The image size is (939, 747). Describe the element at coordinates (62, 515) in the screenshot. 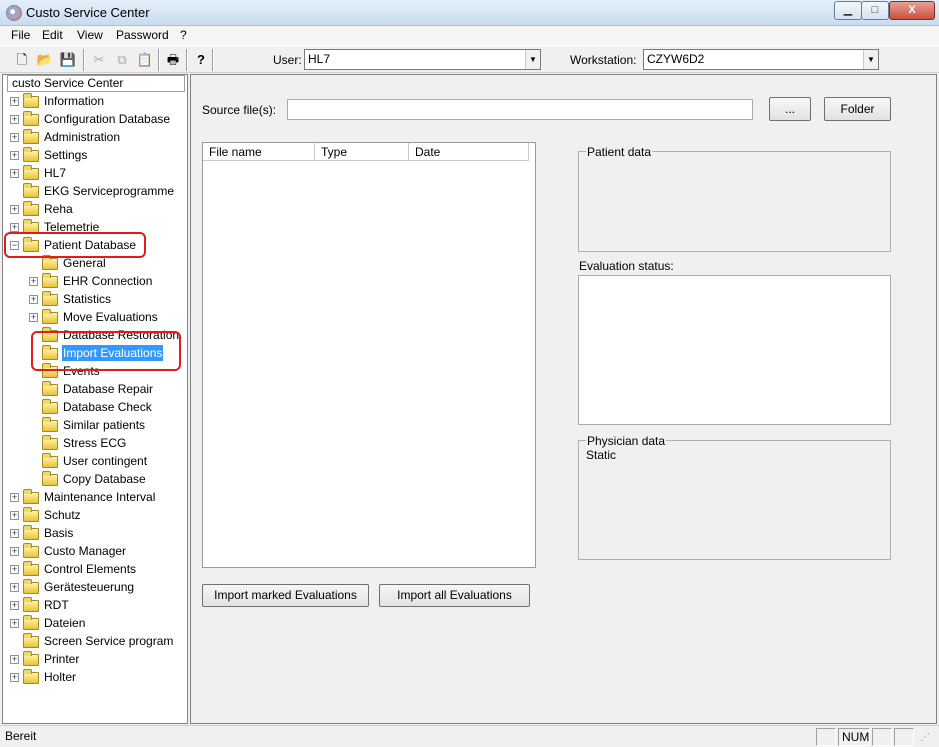

I see `tree-item-label: Schutz` at that location.